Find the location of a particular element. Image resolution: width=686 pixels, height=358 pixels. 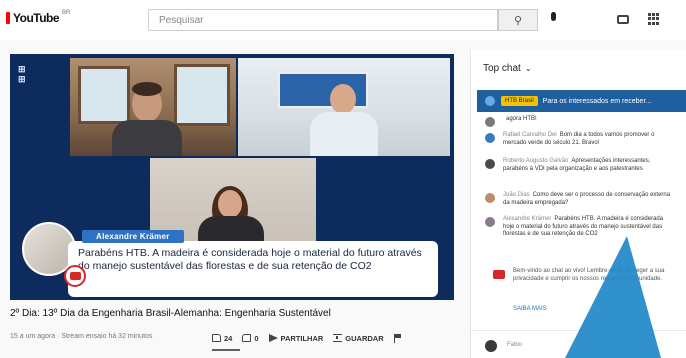

thumbs-down-icon is located at coordinates (247, 338).